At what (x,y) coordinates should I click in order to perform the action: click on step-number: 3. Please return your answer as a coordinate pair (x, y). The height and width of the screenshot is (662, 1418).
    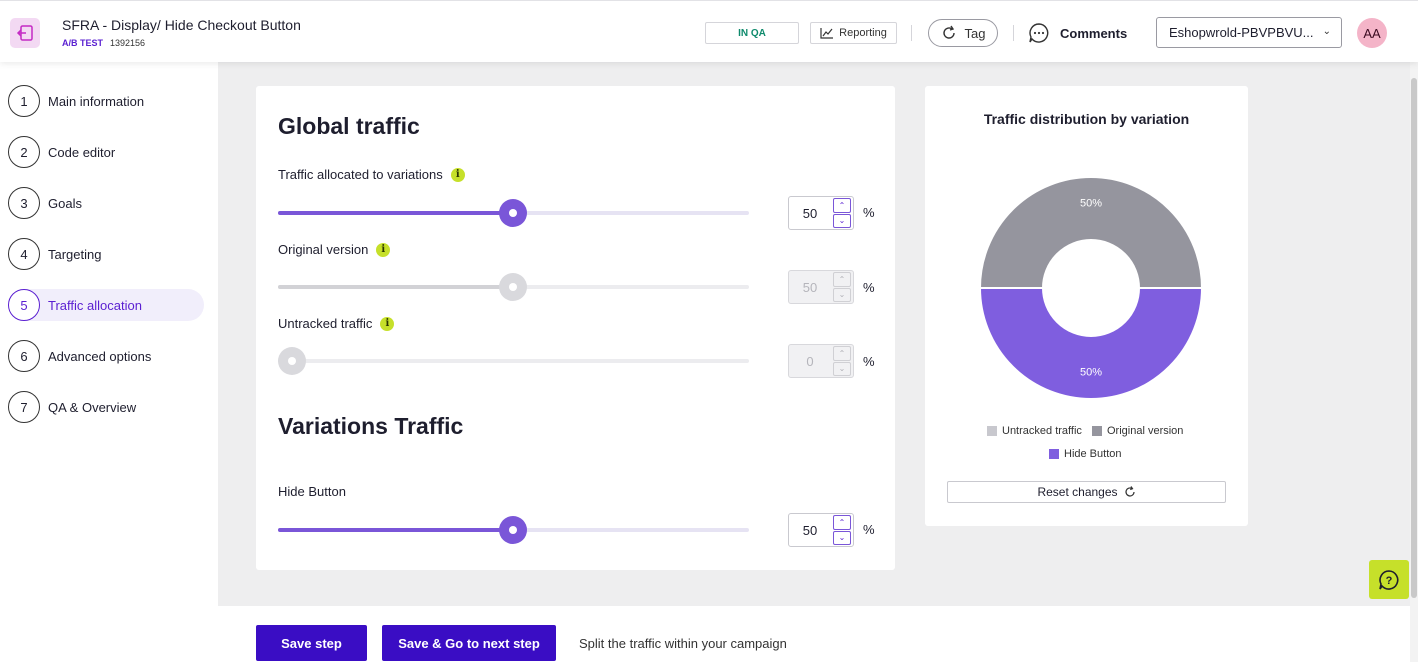
    Looking at the image, I should click on (24, 203).